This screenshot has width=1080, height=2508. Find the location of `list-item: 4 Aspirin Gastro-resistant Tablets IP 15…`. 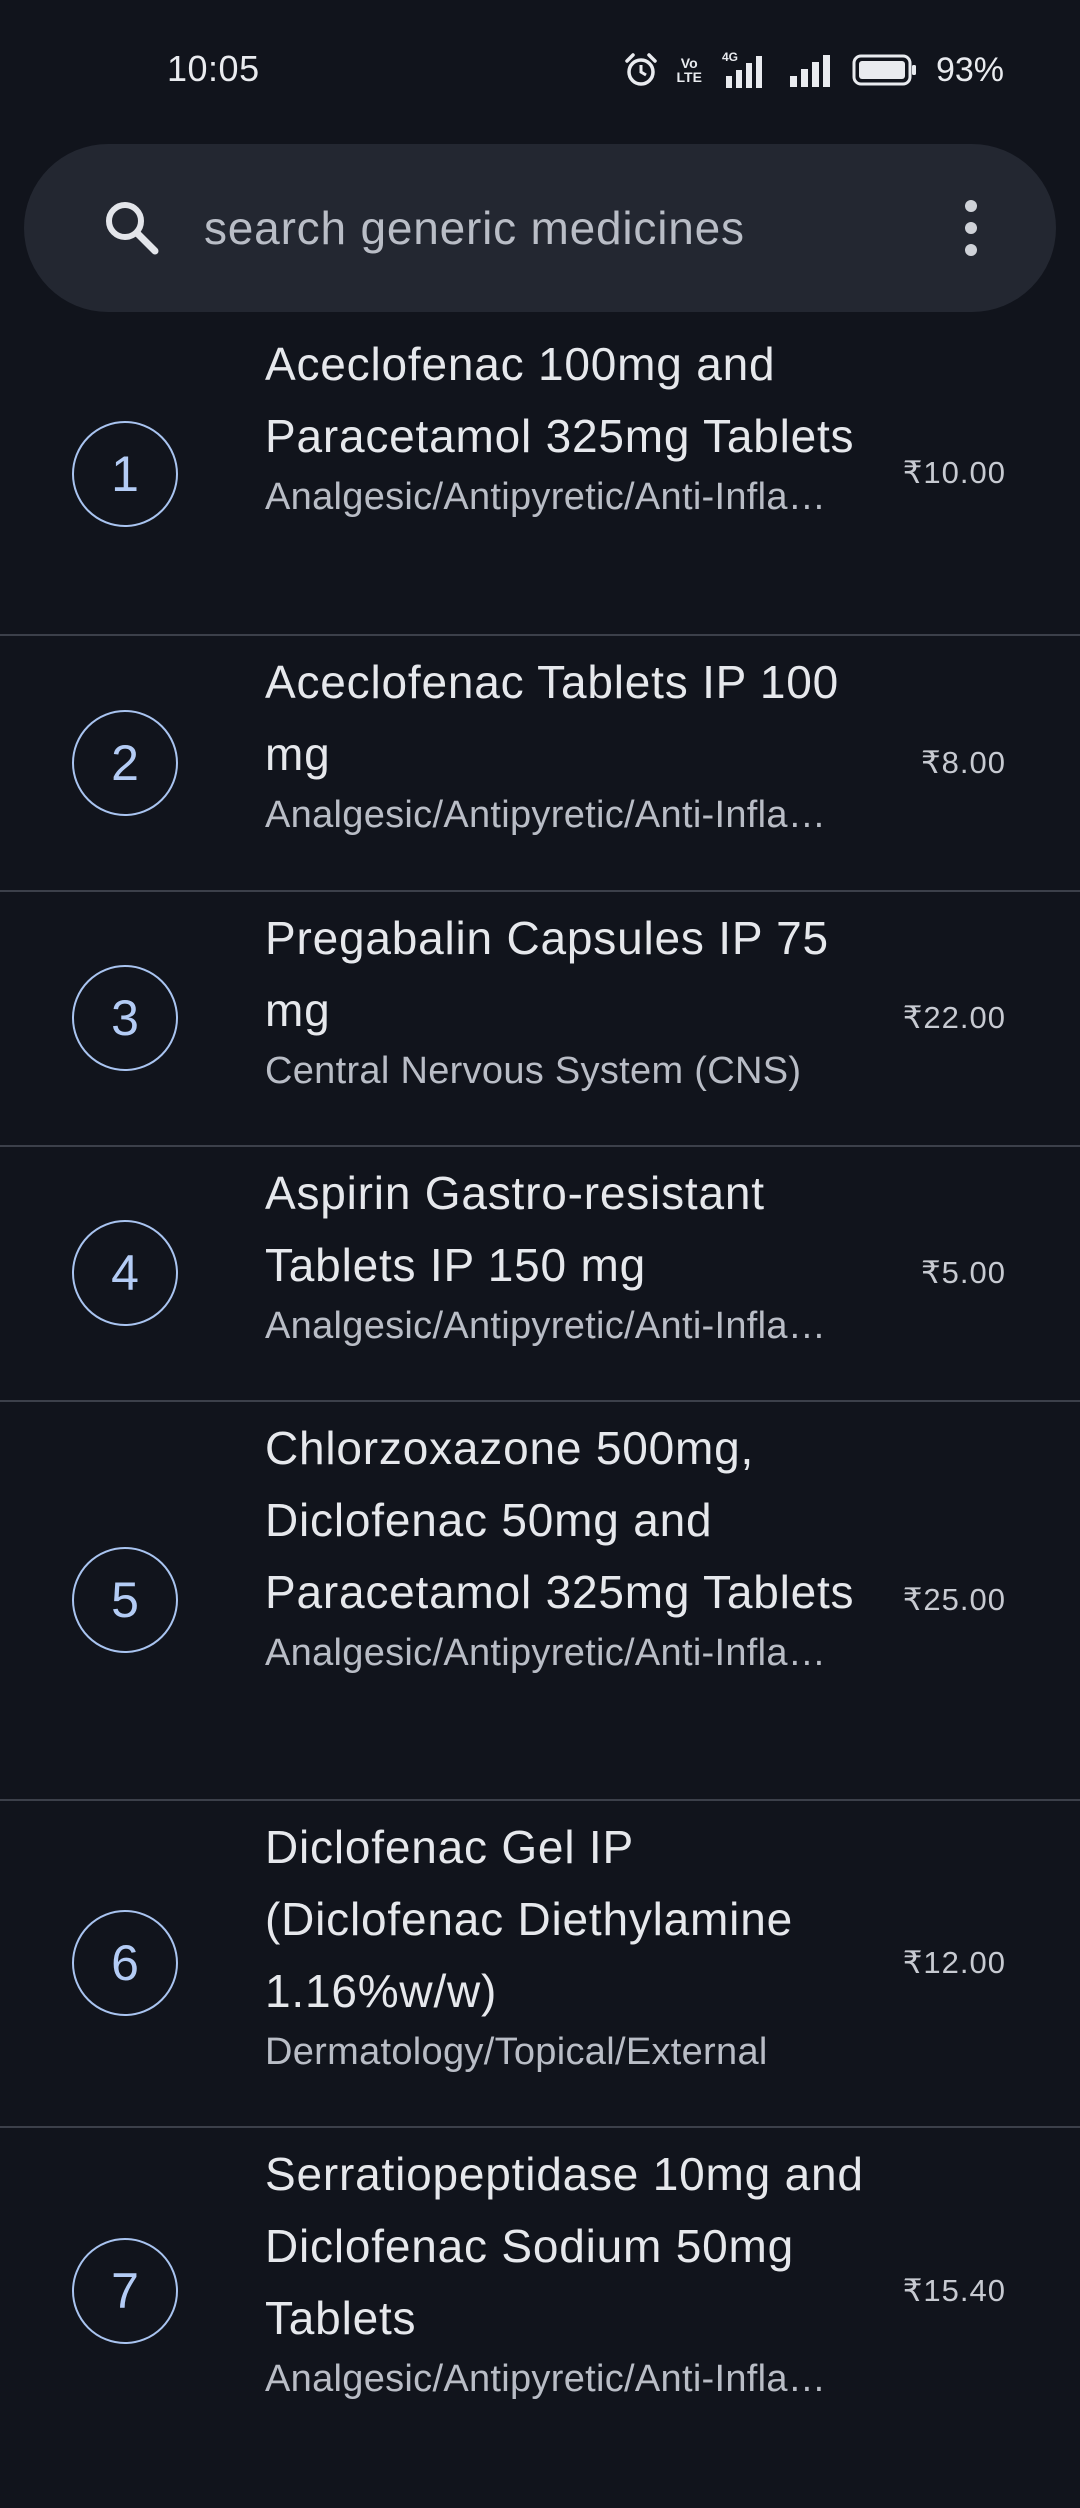

list-item: 4 Aspirin Gastro-resistant Tablets IP 15… is located at coordinates (540, 1274).